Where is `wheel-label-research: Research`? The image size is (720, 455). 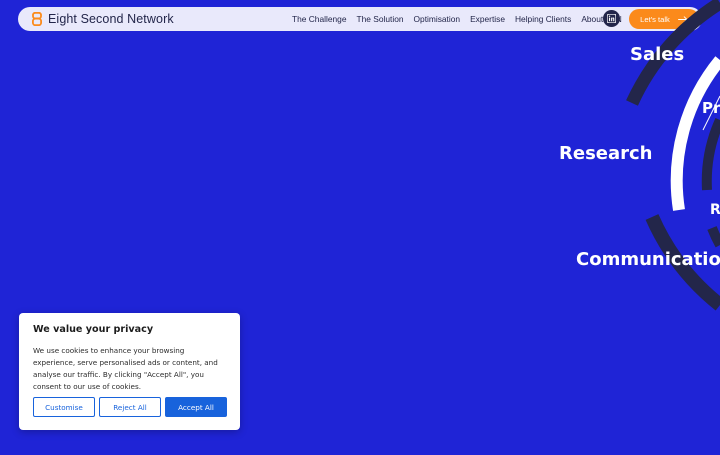 wheel-label-research: Research is located at coordinates (606, 153).